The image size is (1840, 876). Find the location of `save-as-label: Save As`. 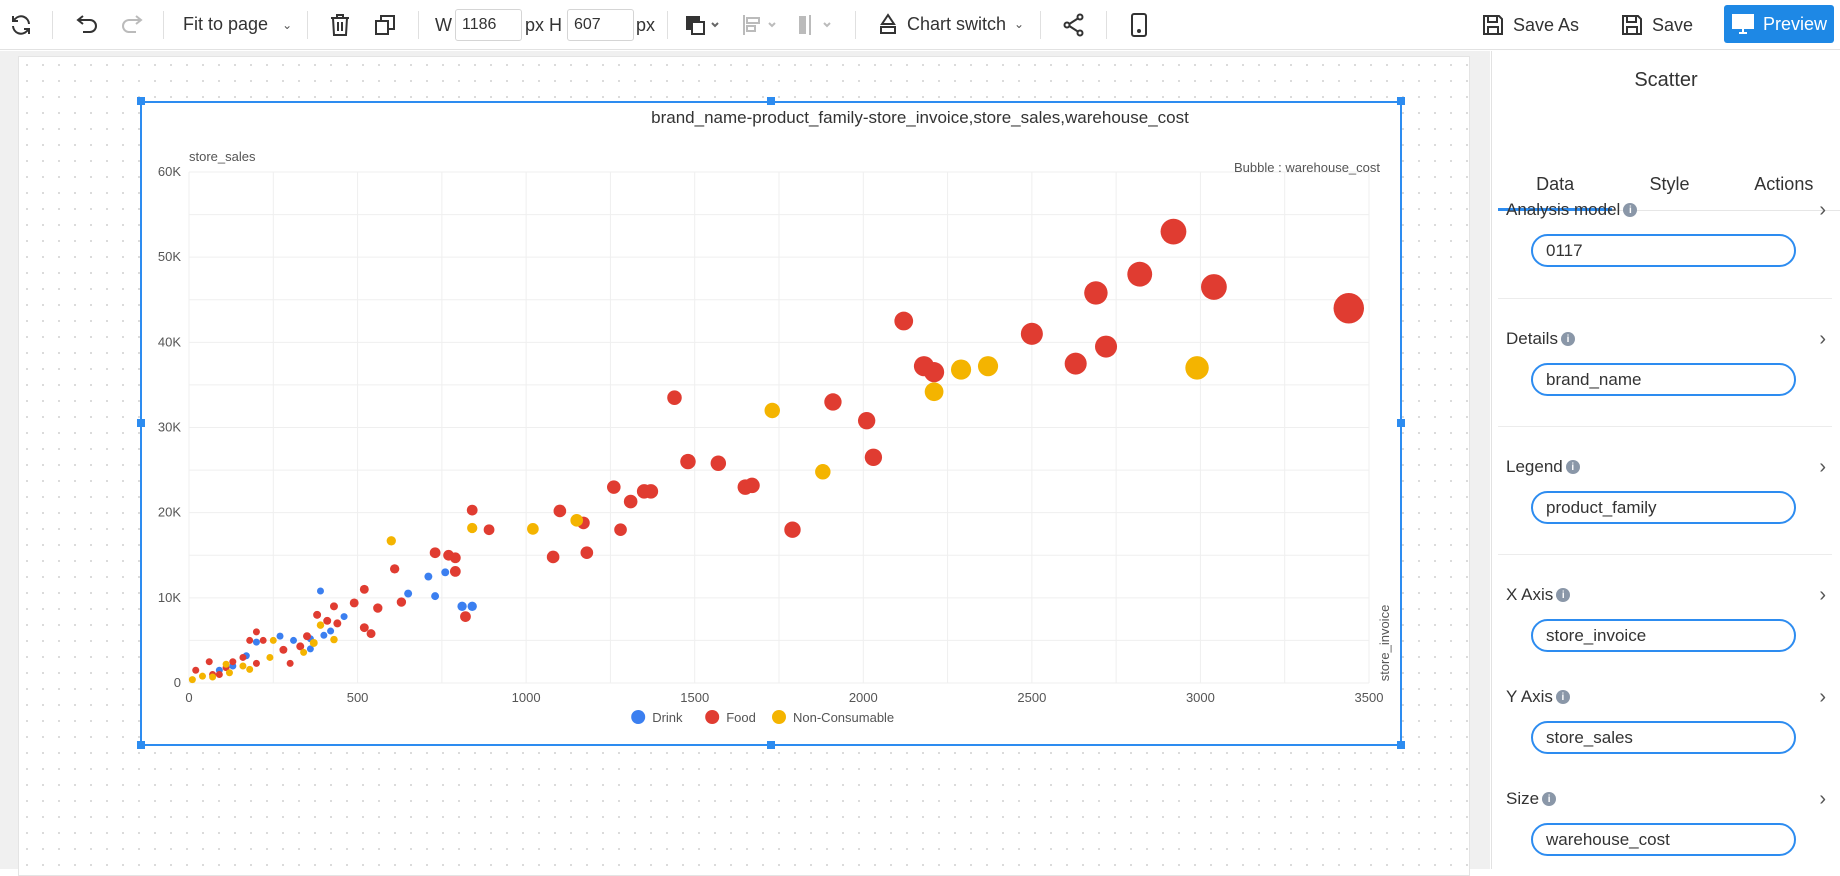

save-as-label: Save As is located at coordinates (1546, 24).